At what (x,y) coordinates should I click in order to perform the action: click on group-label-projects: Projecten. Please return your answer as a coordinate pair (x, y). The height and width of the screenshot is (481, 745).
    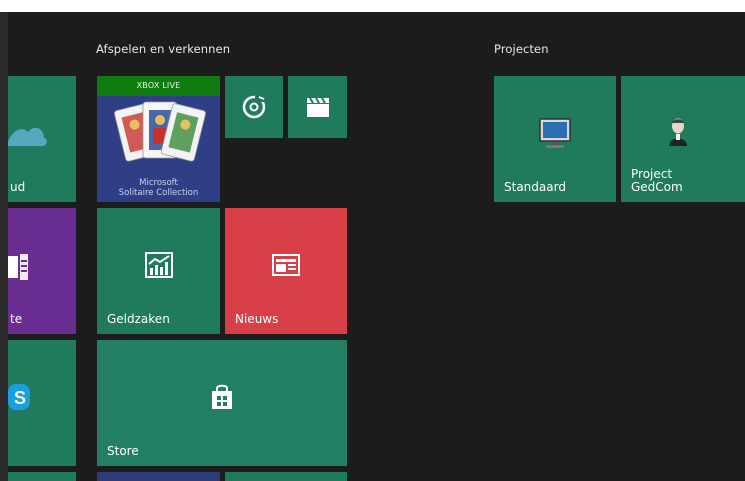
    Looking at the image, I should click on (521, 49).